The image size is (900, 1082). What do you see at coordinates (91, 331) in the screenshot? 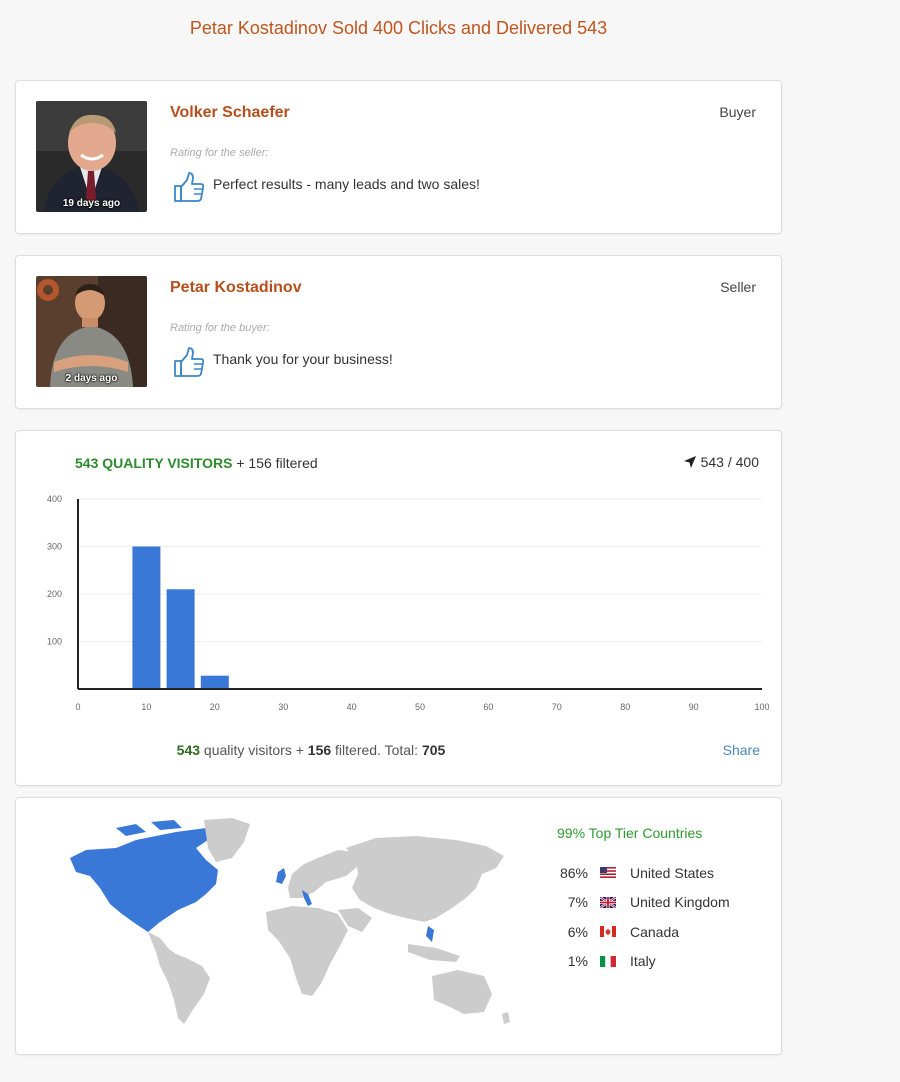
I see `seller-avatar: 2 days ago` at bounding box center [91, 331].